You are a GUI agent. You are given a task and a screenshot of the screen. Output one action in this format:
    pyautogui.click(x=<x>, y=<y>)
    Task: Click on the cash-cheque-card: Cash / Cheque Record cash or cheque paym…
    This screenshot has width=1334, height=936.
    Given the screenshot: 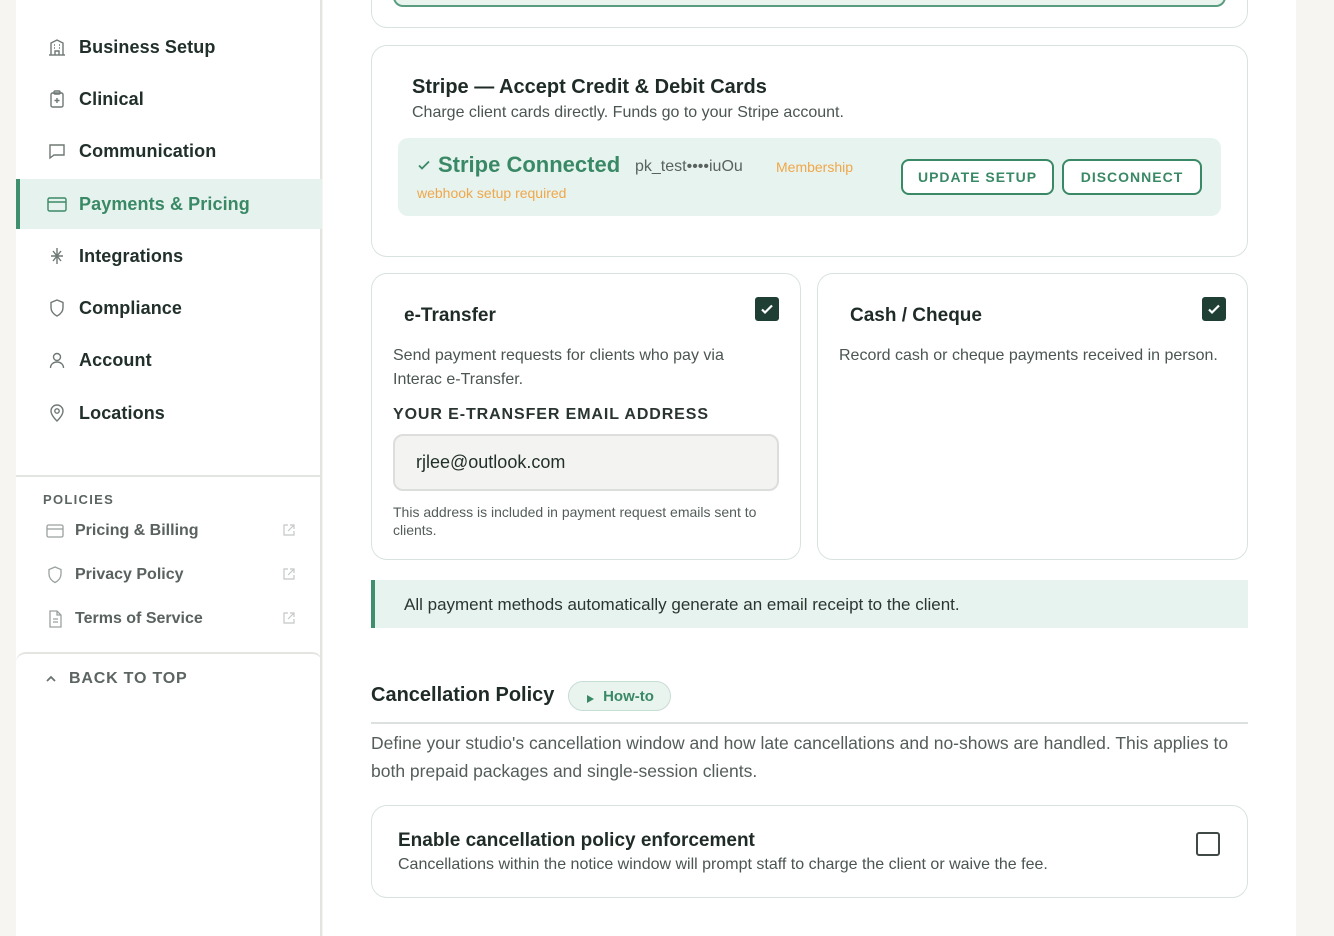 What is the action you would take?
    pyautogui.click(x=1032, y=416)
    